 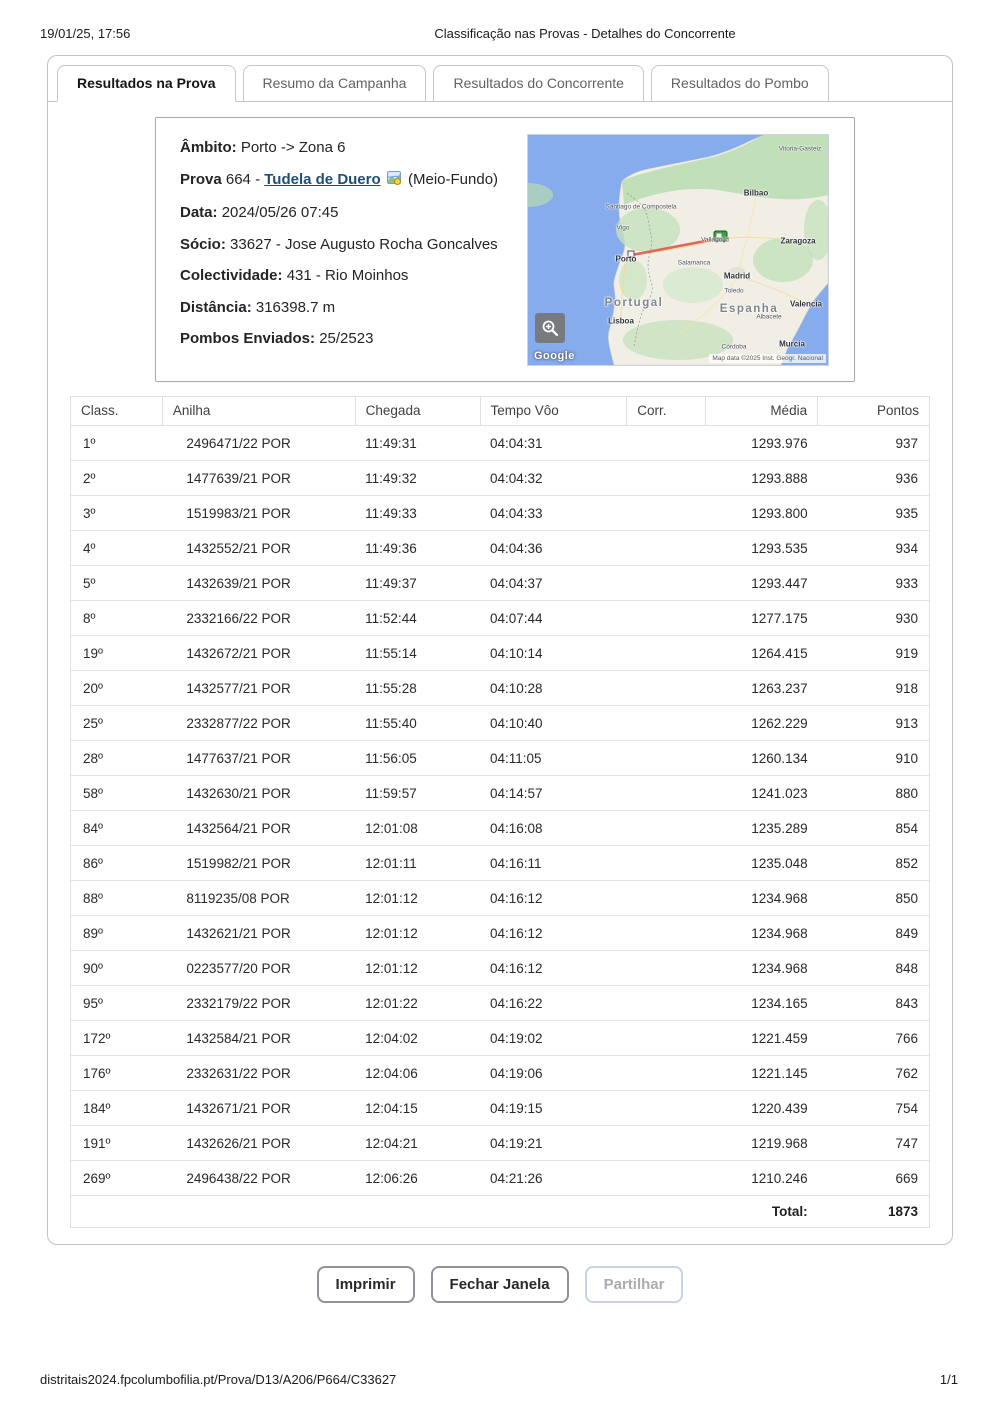 I want to click on tab: Resultados do Concorrente, so click(x=538, y=83).